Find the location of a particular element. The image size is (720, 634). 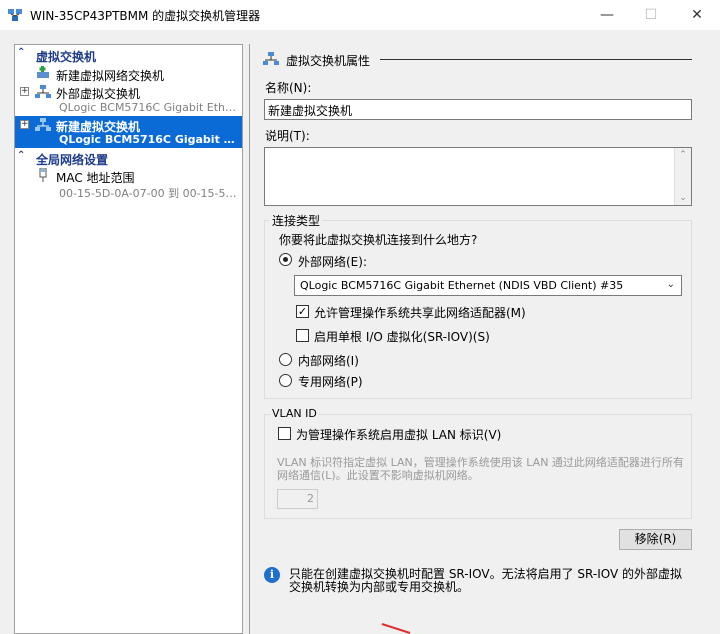

mac-range-label: MAC 地址范围 is located at coordinates (95, 178).